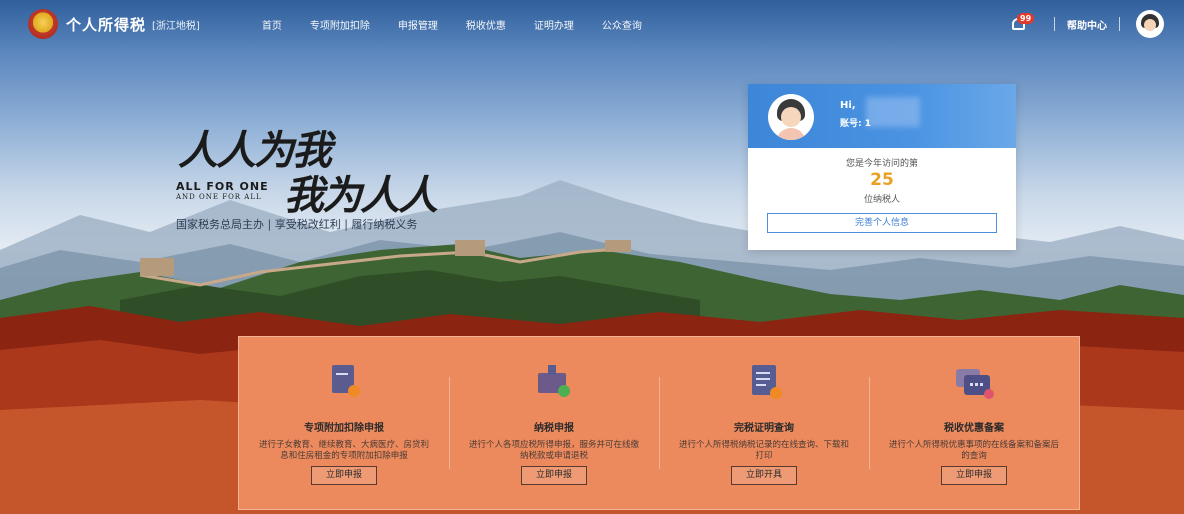 The height and width of the screenshot is (514, 1184). Describe the element at coordinates (554, 428) in the screenshot. I see `service-title: 纳税申报` at that location.